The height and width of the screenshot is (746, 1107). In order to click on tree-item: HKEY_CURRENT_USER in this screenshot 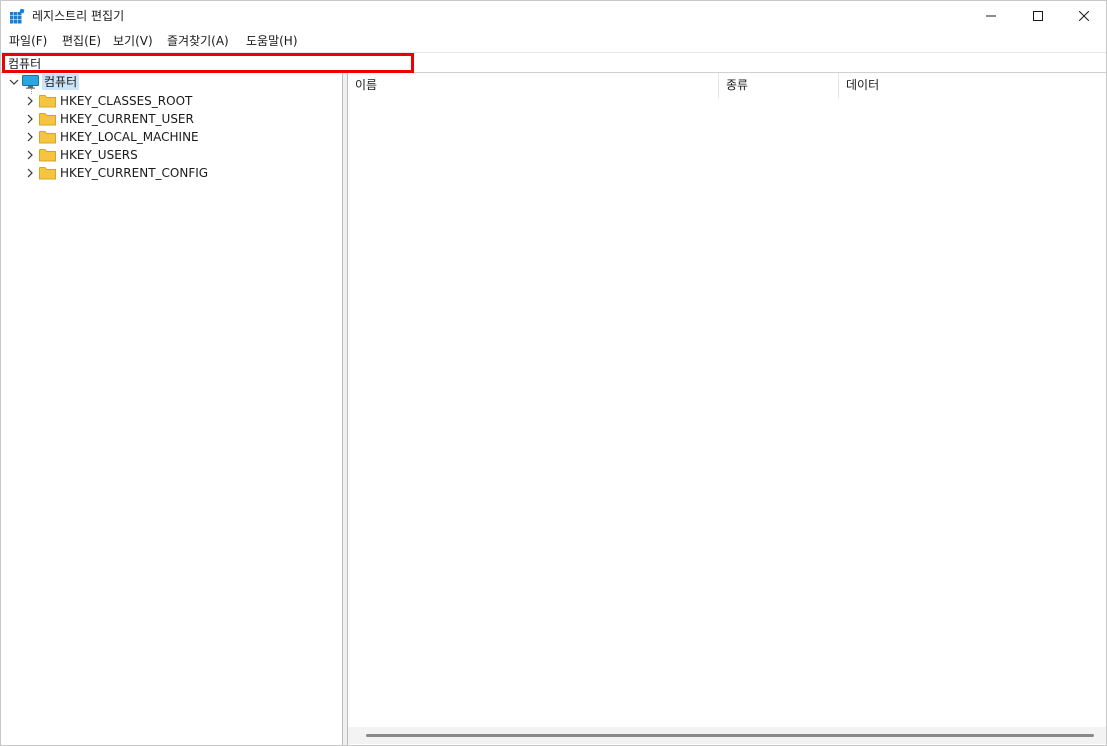, I will do `click(171, 119)`.